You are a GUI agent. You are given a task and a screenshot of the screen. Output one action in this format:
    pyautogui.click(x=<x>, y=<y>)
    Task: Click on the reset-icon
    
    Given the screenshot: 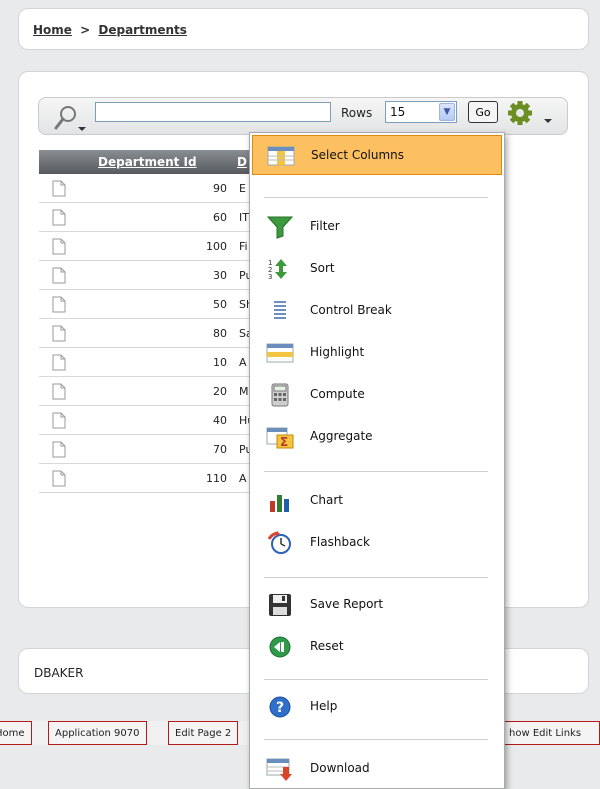 What is the action you would take?
    pyautogui.click(x=280, y=647)
    